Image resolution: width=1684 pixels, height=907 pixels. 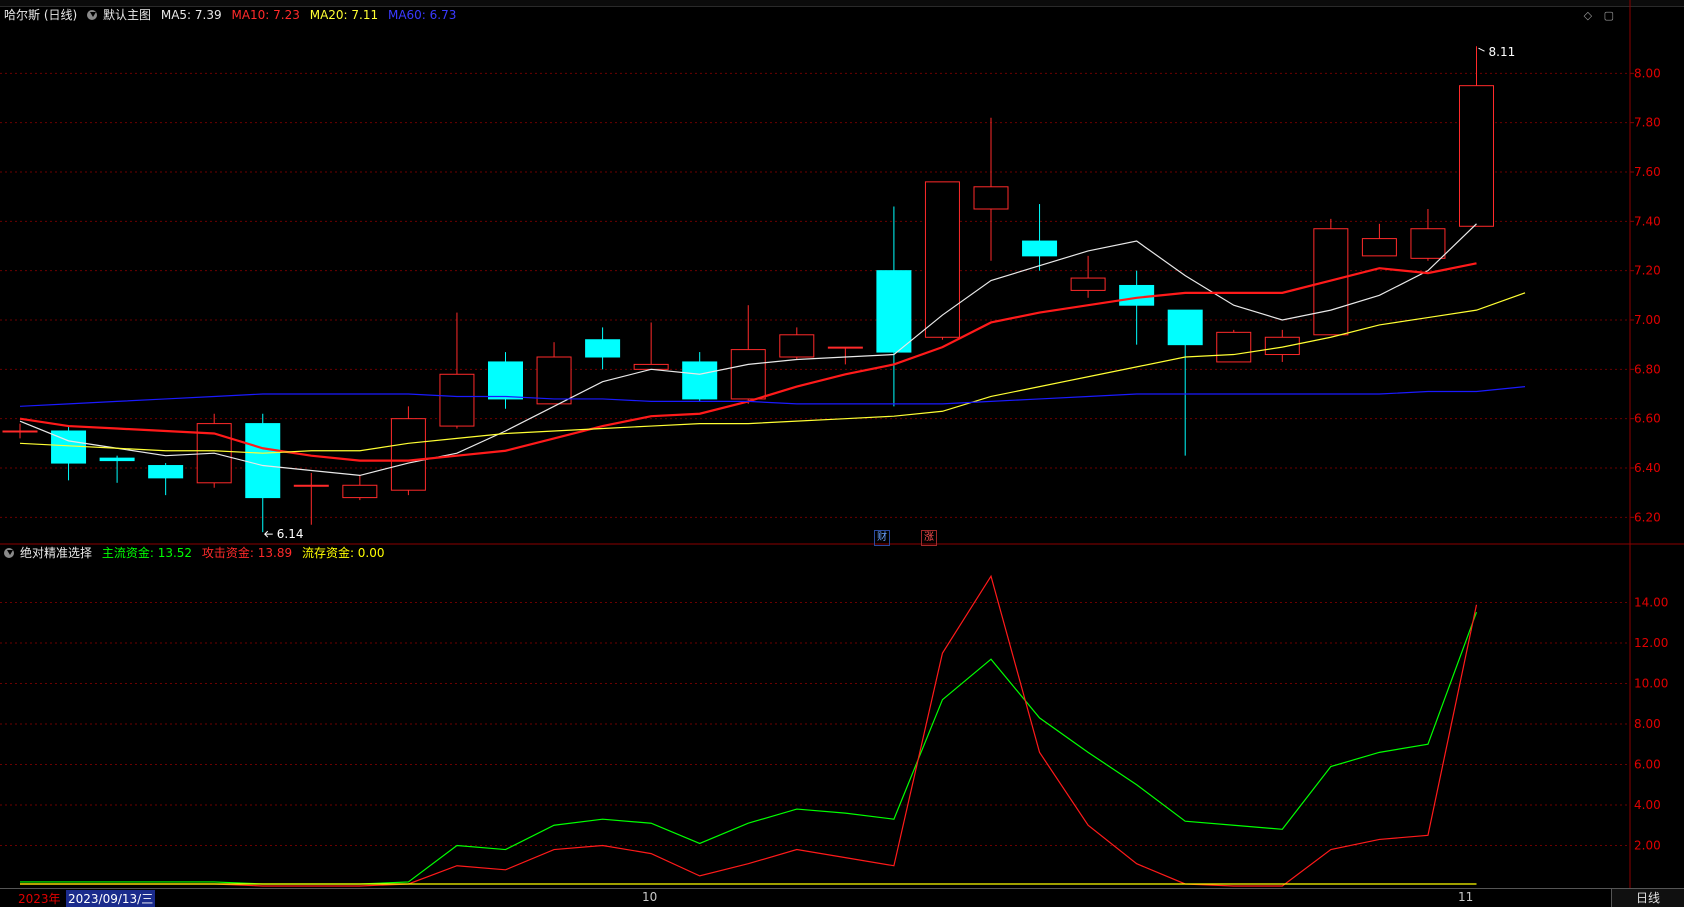 What do you see at coordinates (344, 15) in the screenshot?
I see `ma20-label: MA20: 7.11` at bounding box center [344, 15].